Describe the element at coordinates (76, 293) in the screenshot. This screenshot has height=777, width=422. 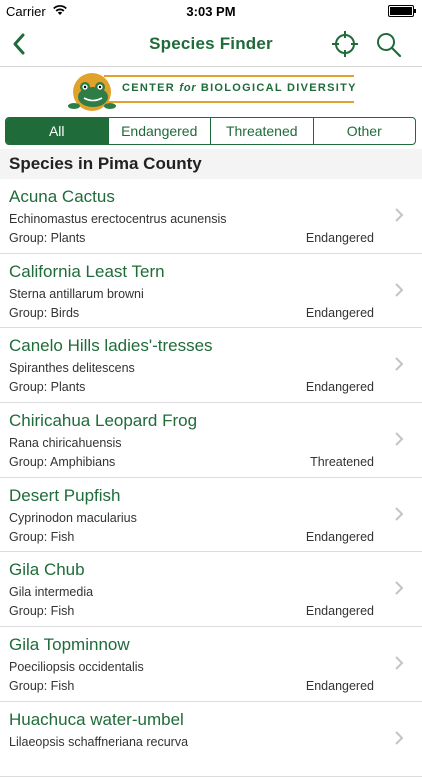
I see `species-scientific-name: Sterna antillarum browni` at that location.